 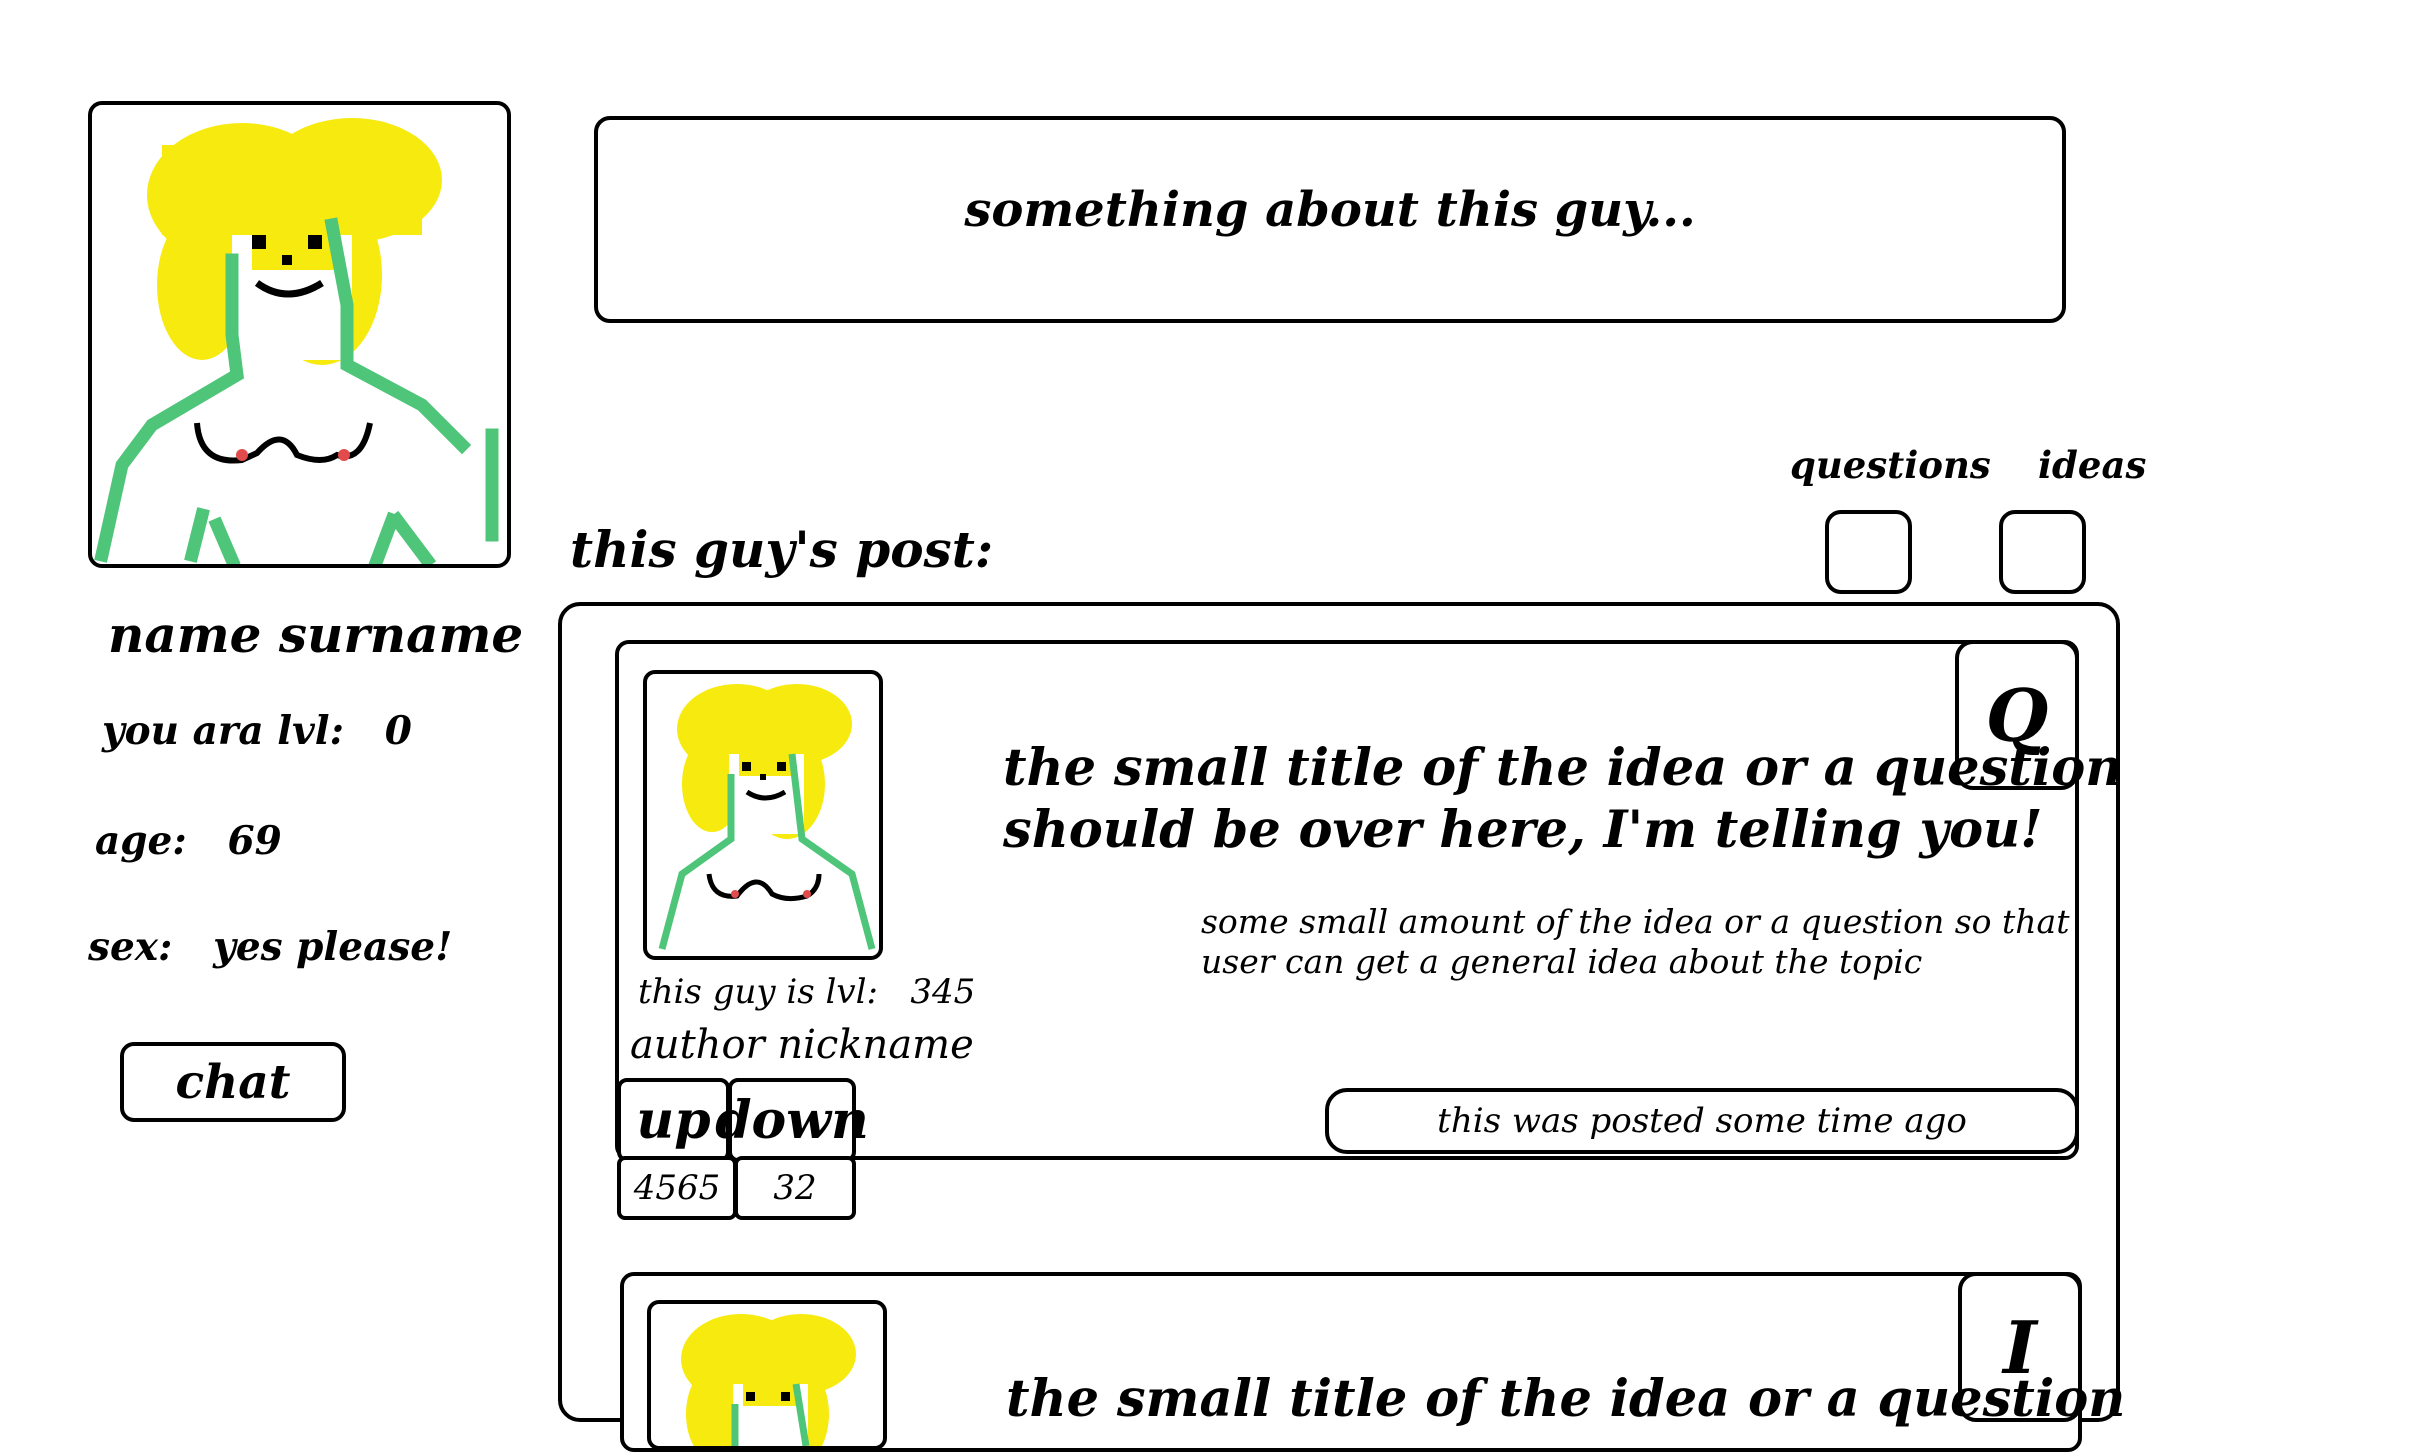 I want to click on filter-questions-label: questions, so click(x=1890, y=465).